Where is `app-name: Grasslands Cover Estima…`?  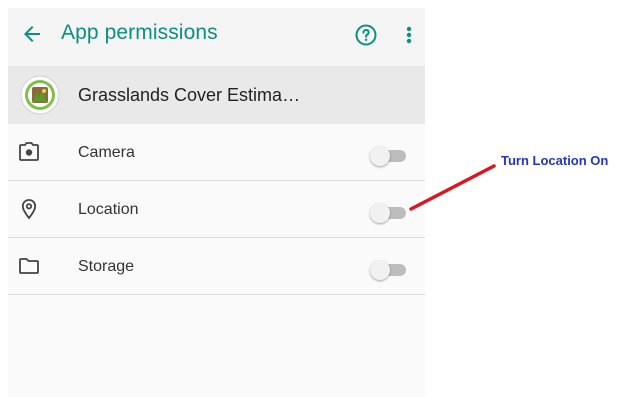
app-name: Grasslands Cover Estima… is located at coordinates (189, 95).